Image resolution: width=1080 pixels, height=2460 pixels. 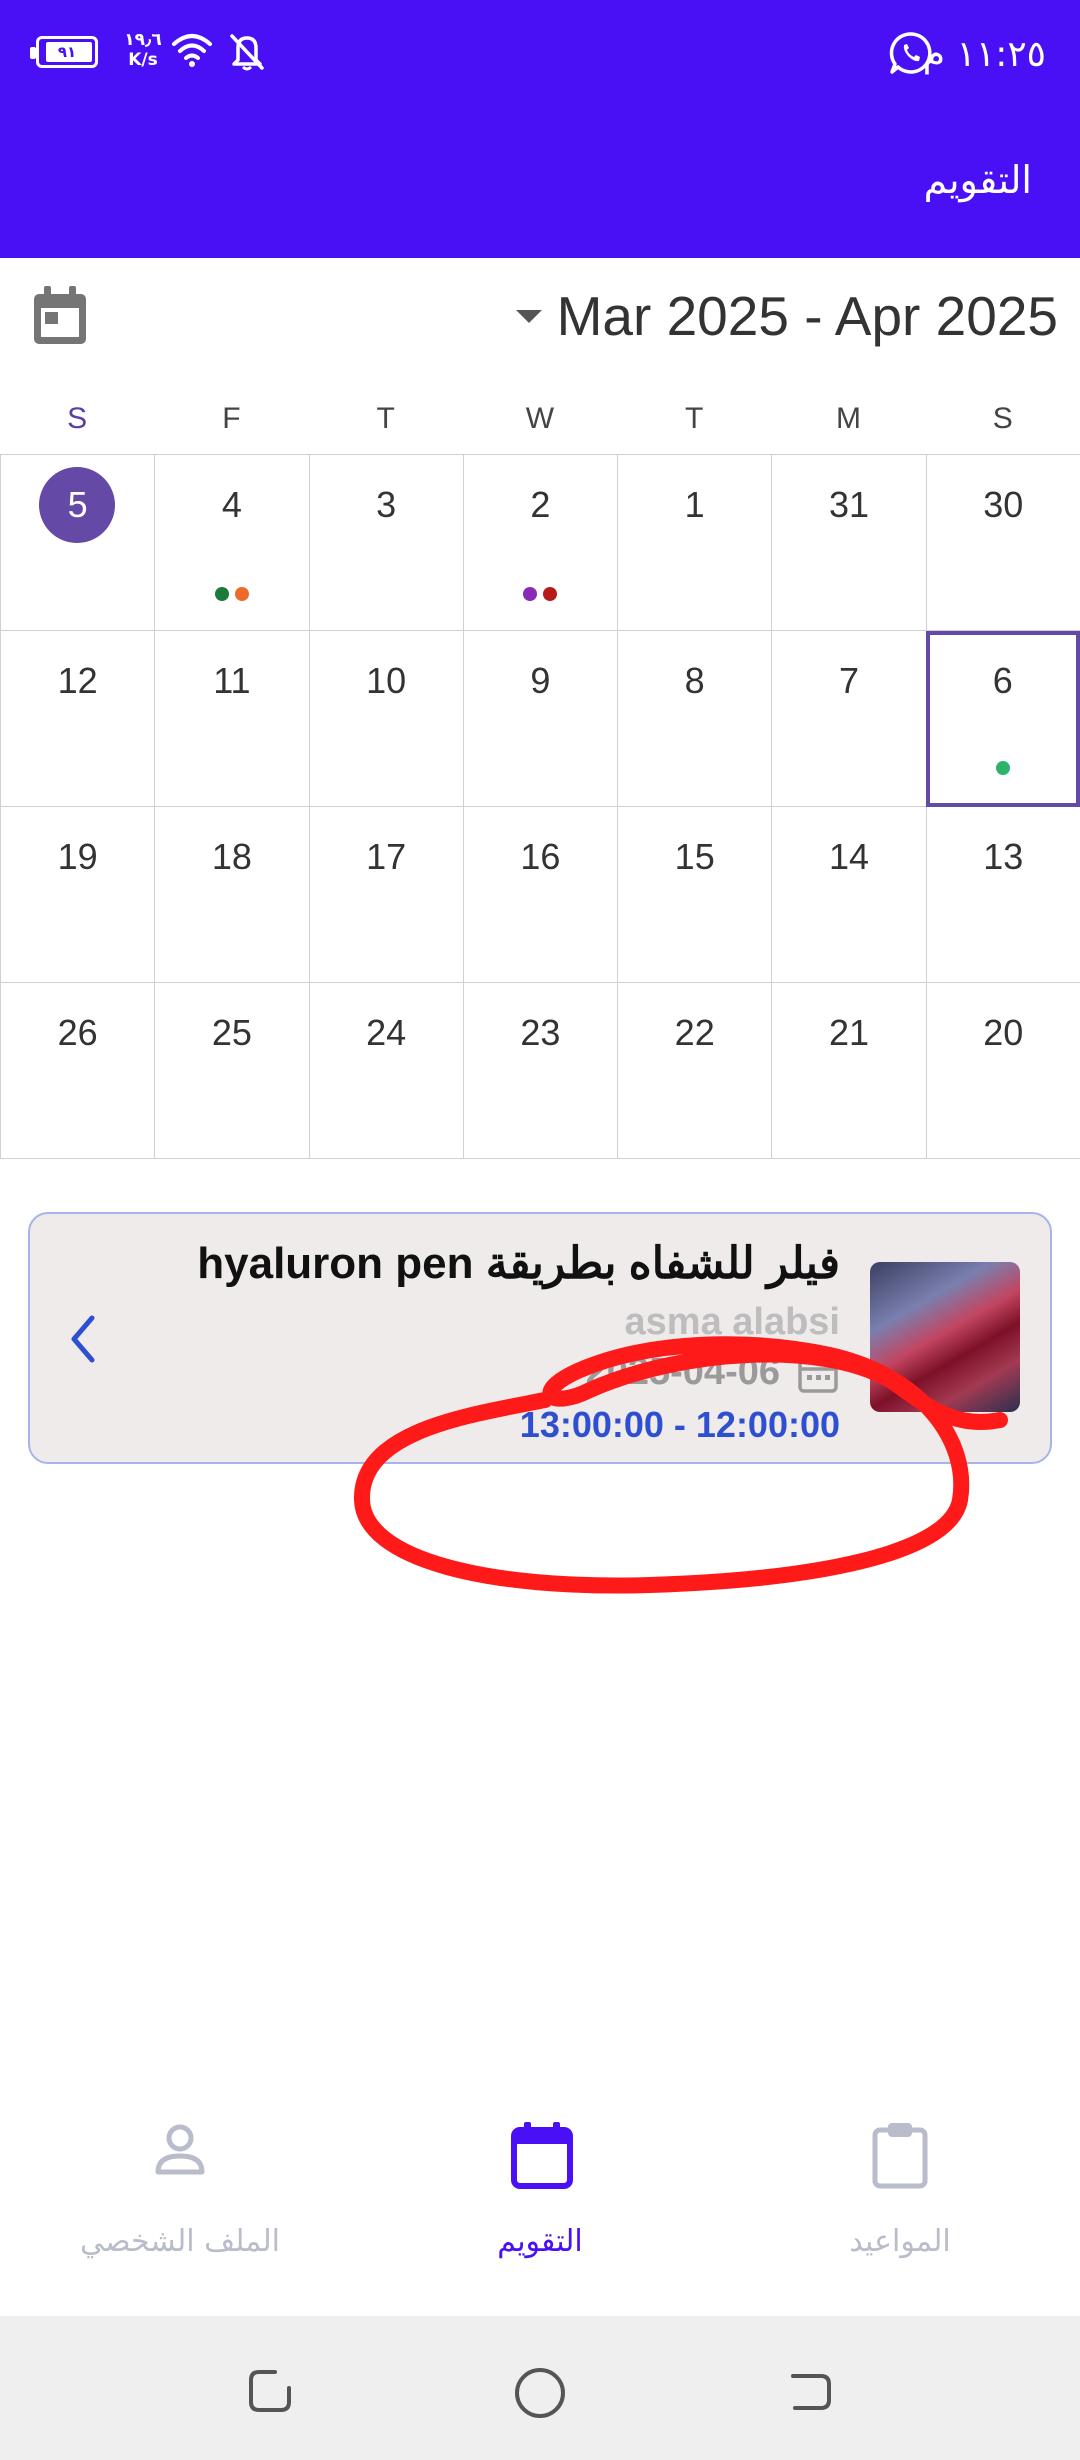 What do you see at coordinates (900, 2156) in the screenshot?
I see `clipboard-icon` at bounding box center [900, 2156].